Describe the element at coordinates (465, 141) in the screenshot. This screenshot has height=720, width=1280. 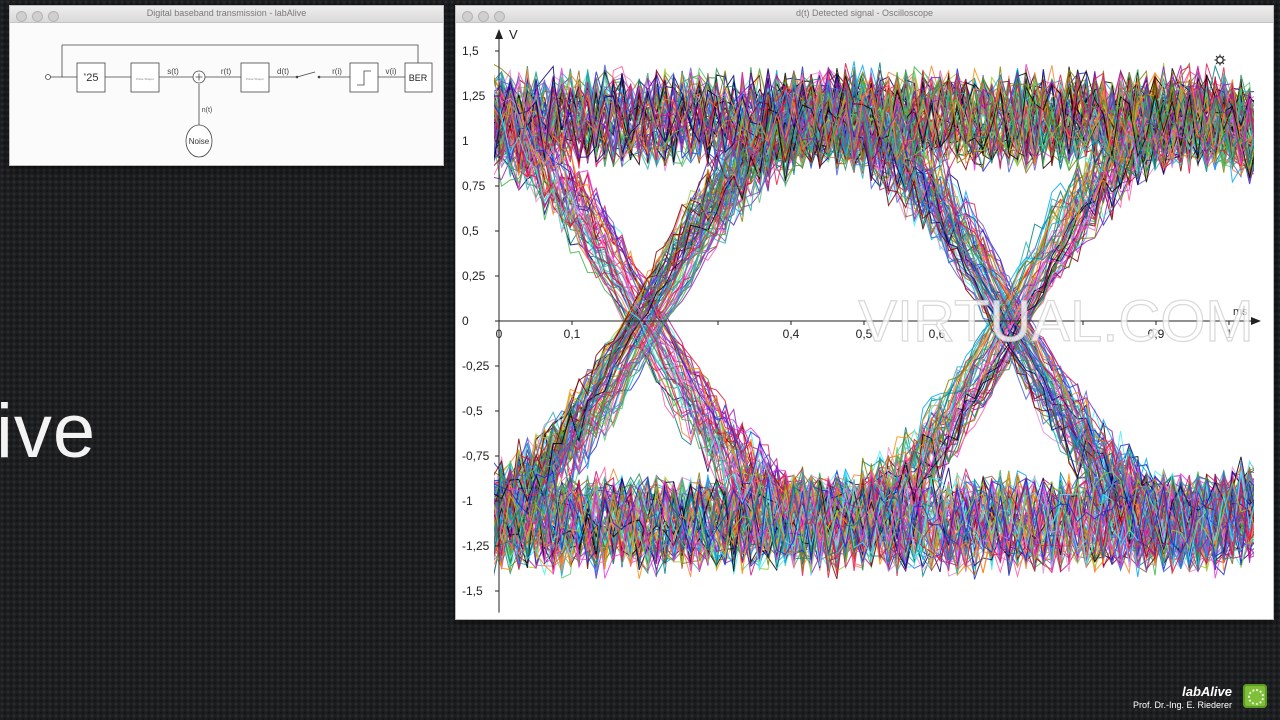
I see `y-tick-label: 1` at that location.